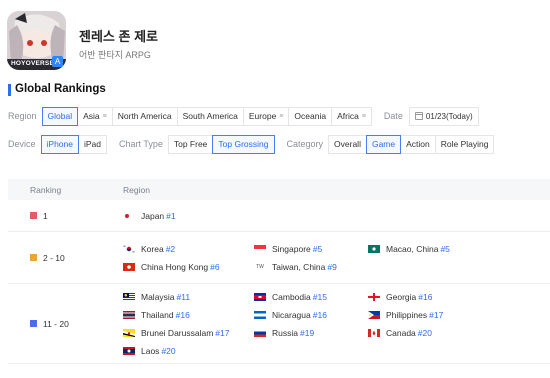  Describe the element at coordinates (214, 267) in the screenshot. I see `region-rank: #6` at that location.